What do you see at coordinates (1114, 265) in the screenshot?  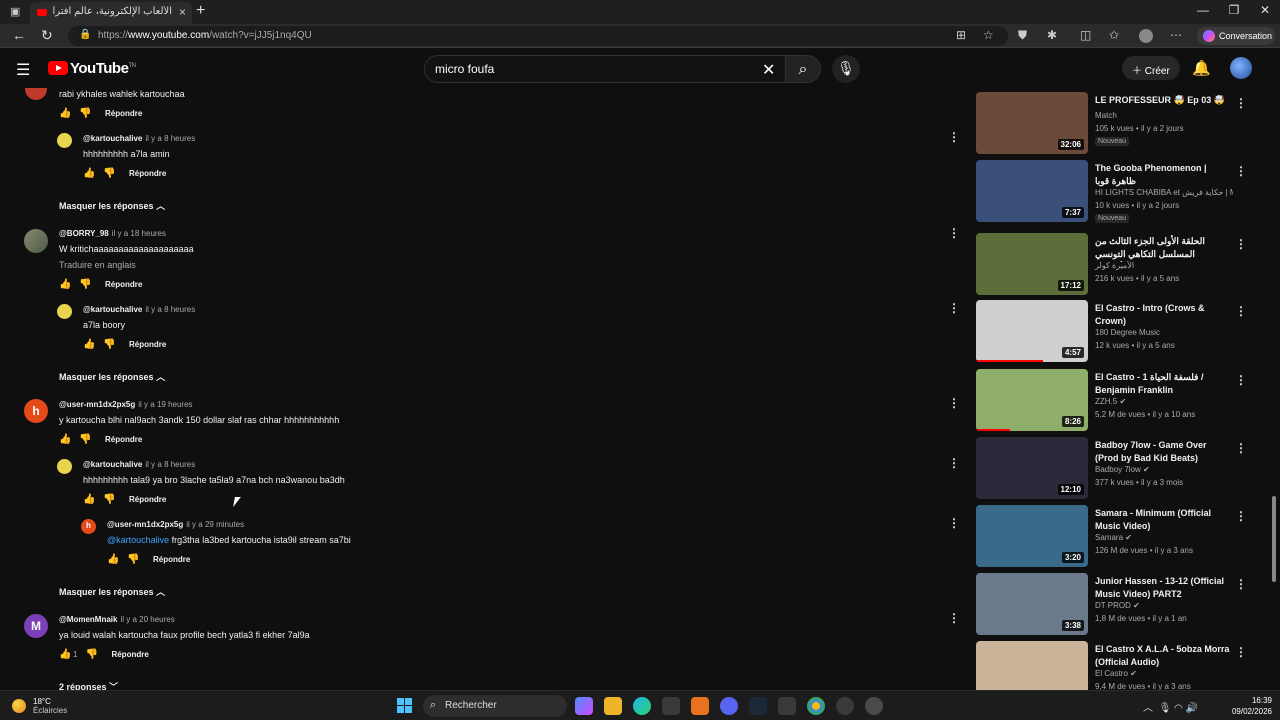 I see `video-channel: الأميرة كولر` at bounding box center [1114, 265].